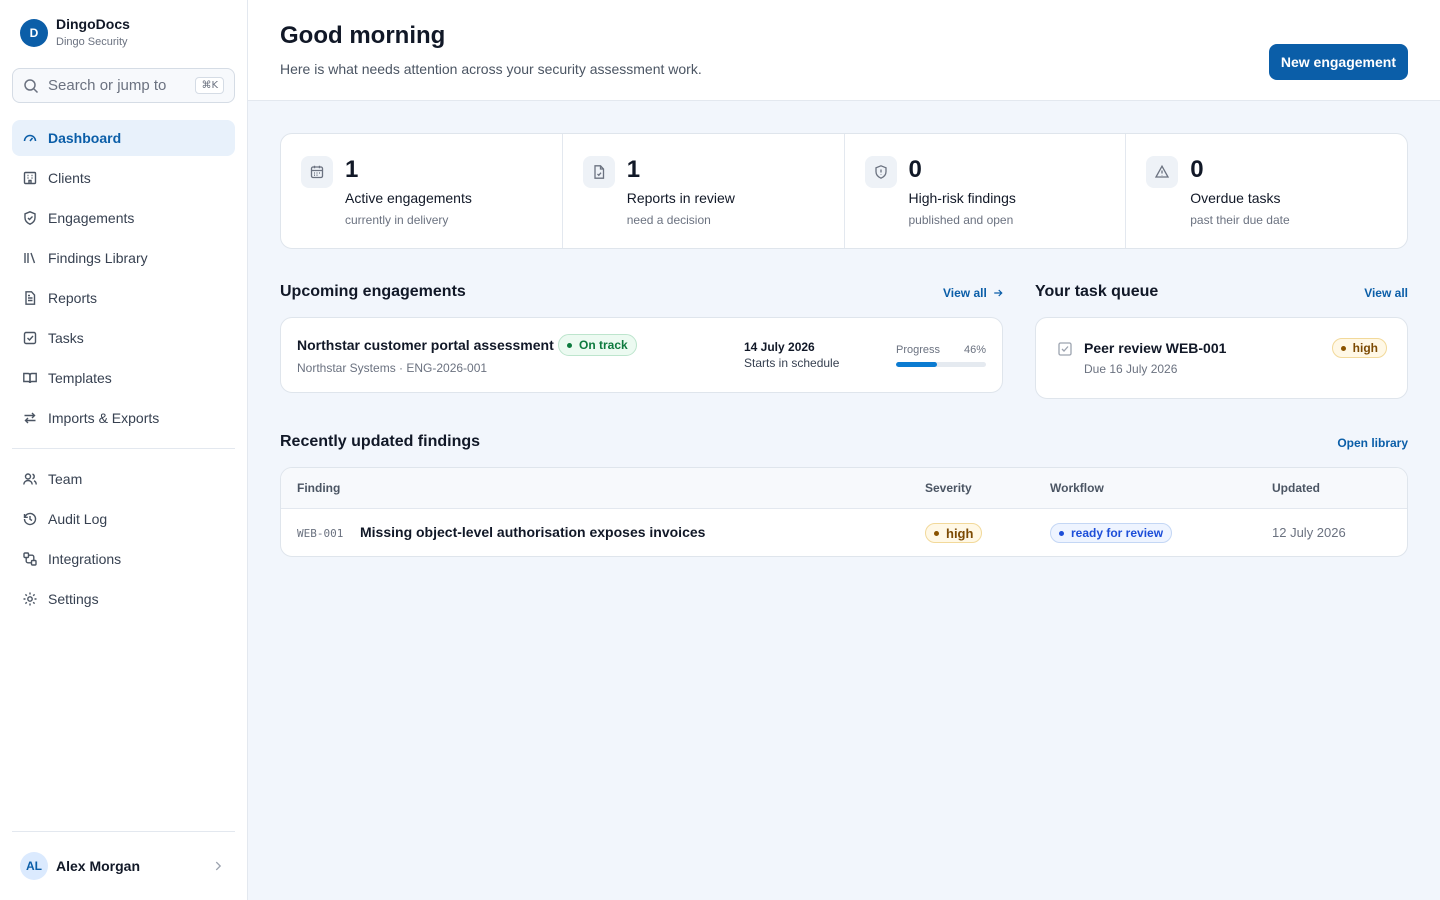  I want to click on search-icon, so click(31, 85).